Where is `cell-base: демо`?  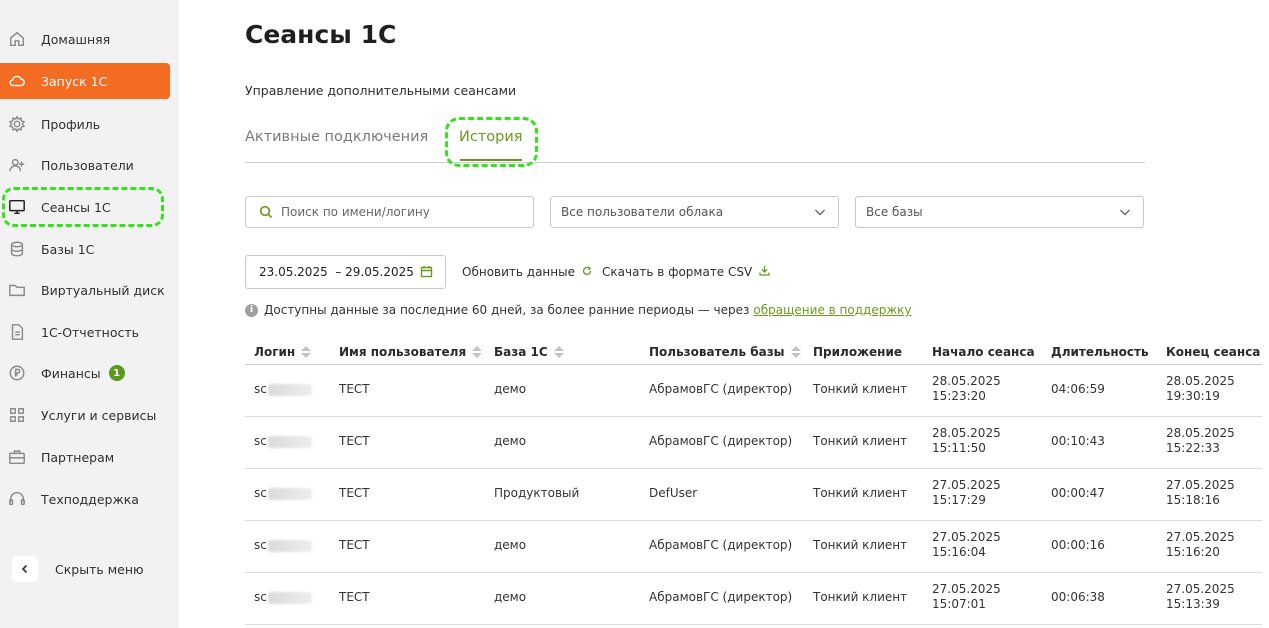
cell-base: демо is located at coordinates (510, 389).